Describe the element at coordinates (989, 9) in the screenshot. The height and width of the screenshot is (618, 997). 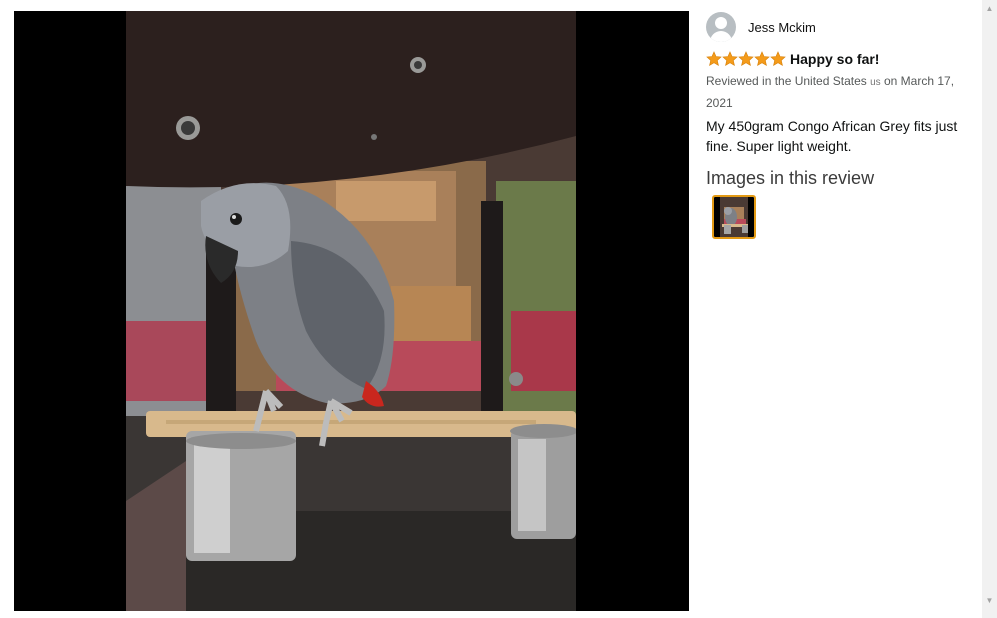
I see `triangle-up-icon: ▲` at that location.